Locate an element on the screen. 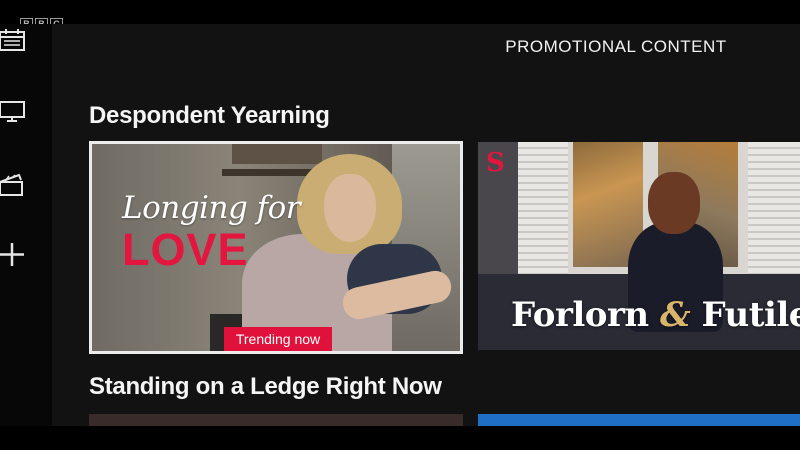  calendar-icon is located at coordinates (12, 40).